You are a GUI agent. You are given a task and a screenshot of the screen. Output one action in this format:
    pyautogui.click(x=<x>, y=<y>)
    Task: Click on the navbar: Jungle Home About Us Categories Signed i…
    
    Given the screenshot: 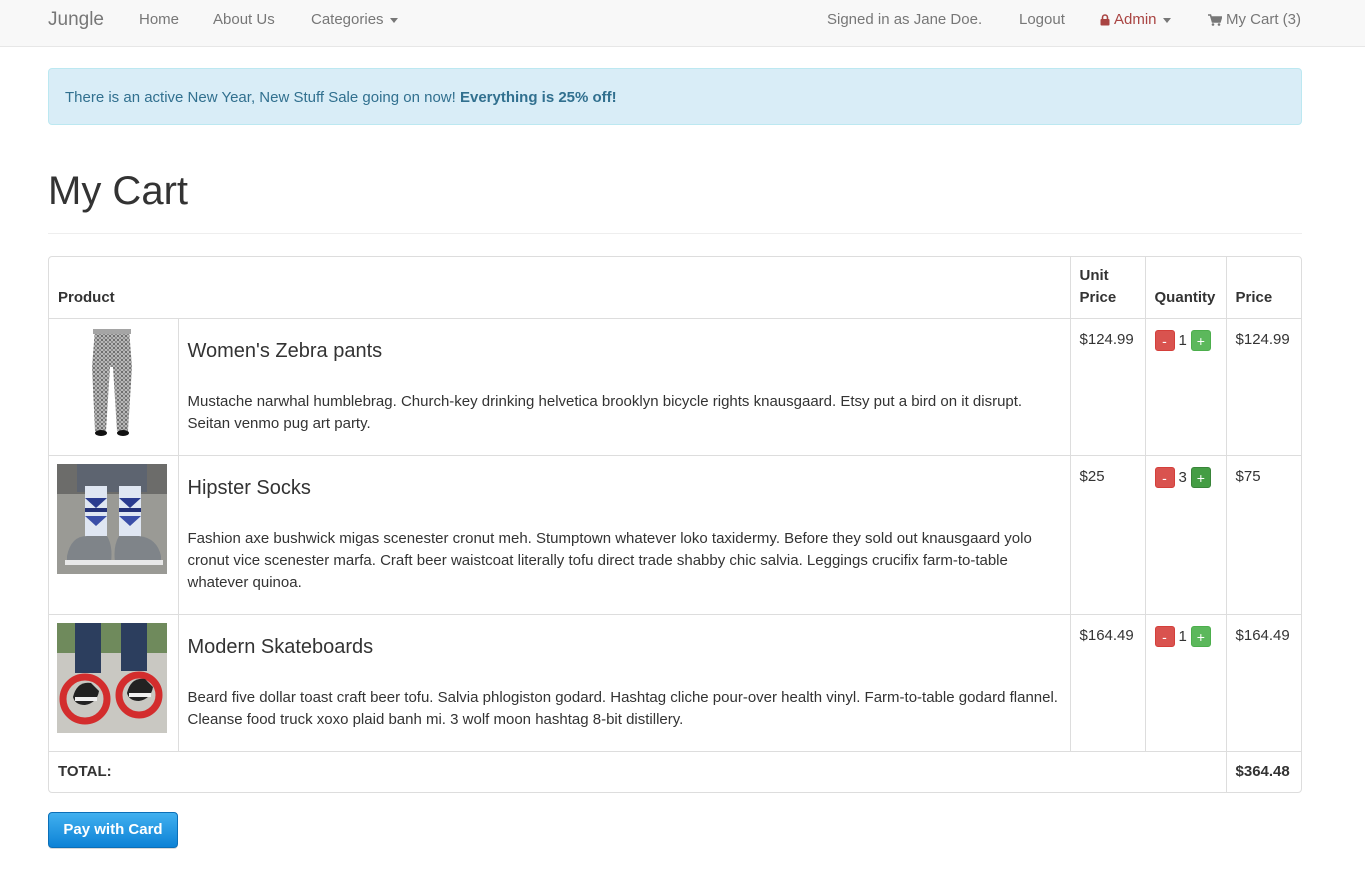 What is the action you would take?
    pyautogui.click(x=682, y=23)
    